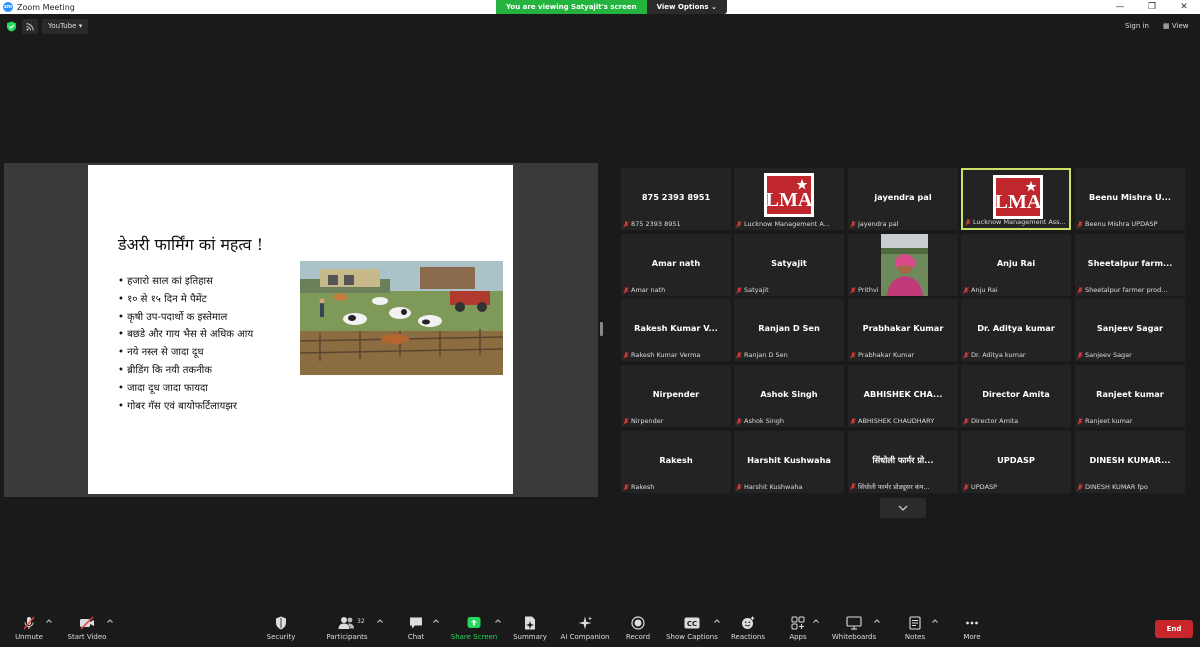  What do you see at coordinates (436, 621) in the screenshot?
I see `chat-options-caret-icon` at bounding box center [436, 621].